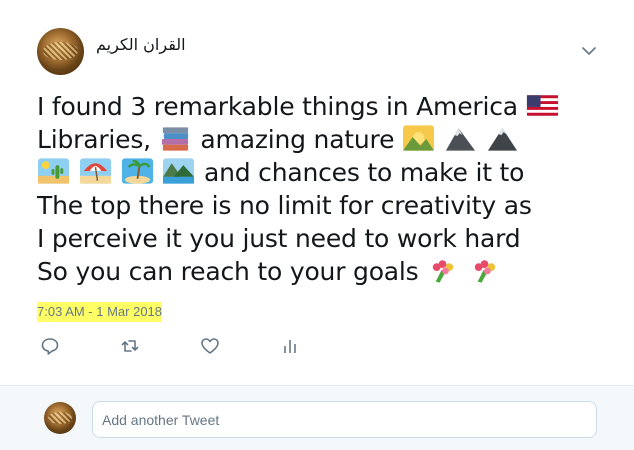  What do you see at coordinates (297, 139) in the screenshot?
I see `tweet-line-2b-text: amazing nature` at bounding box center [297, 139].